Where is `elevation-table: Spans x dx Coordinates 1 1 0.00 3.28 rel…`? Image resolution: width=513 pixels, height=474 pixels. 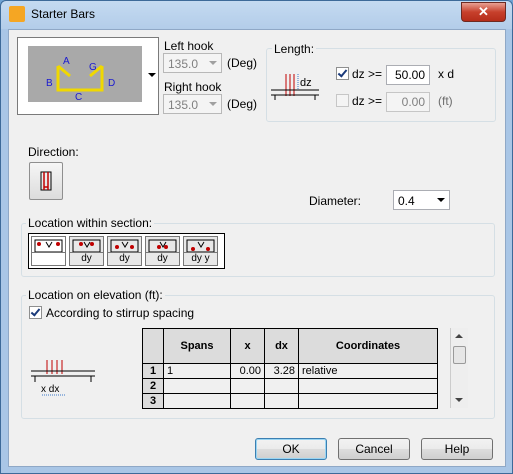
elevation-table: Spans x dx Coordinates 1 1 0.00 3.28 rel… is located at coordinates (290, 368).